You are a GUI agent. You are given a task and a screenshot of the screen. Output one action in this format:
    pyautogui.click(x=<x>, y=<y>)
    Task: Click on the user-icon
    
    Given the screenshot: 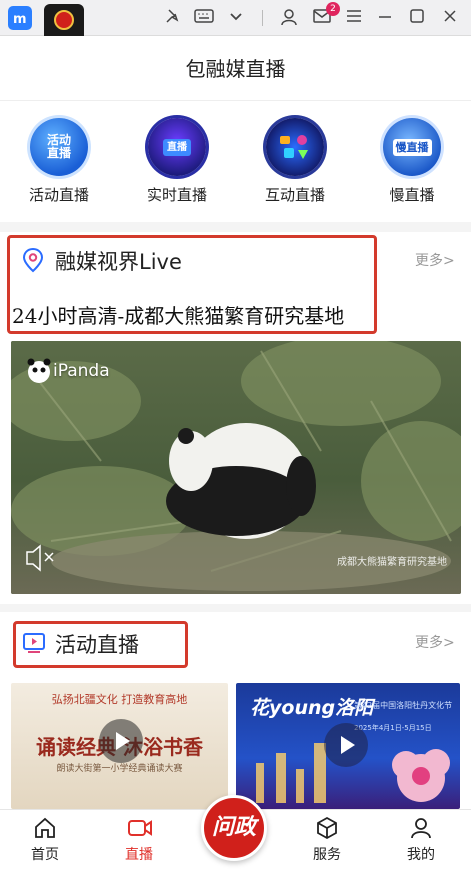 What is the action you would take?
    pyautogui.click(x=289, y=18)
    